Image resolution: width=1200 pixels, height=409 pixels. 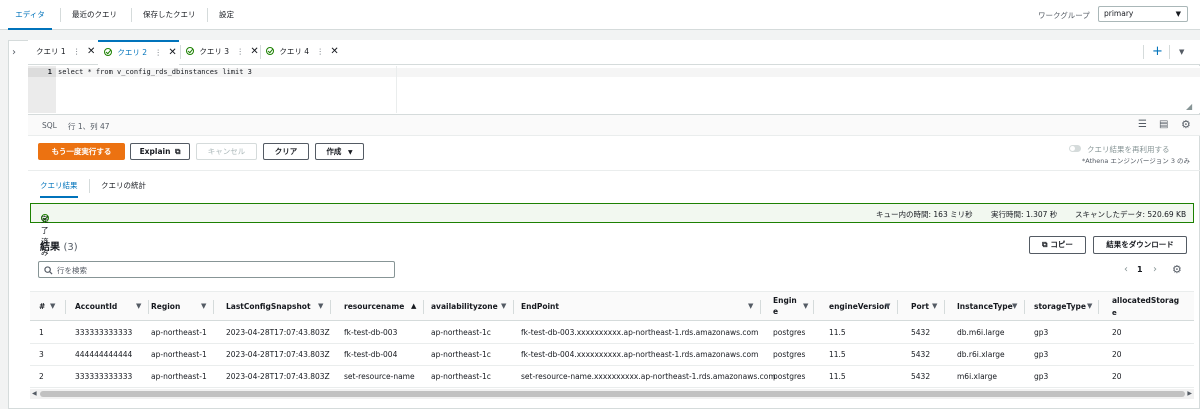 I want to click on download-results-button: 結果をダウンロード, so click(x=1140, y=245).